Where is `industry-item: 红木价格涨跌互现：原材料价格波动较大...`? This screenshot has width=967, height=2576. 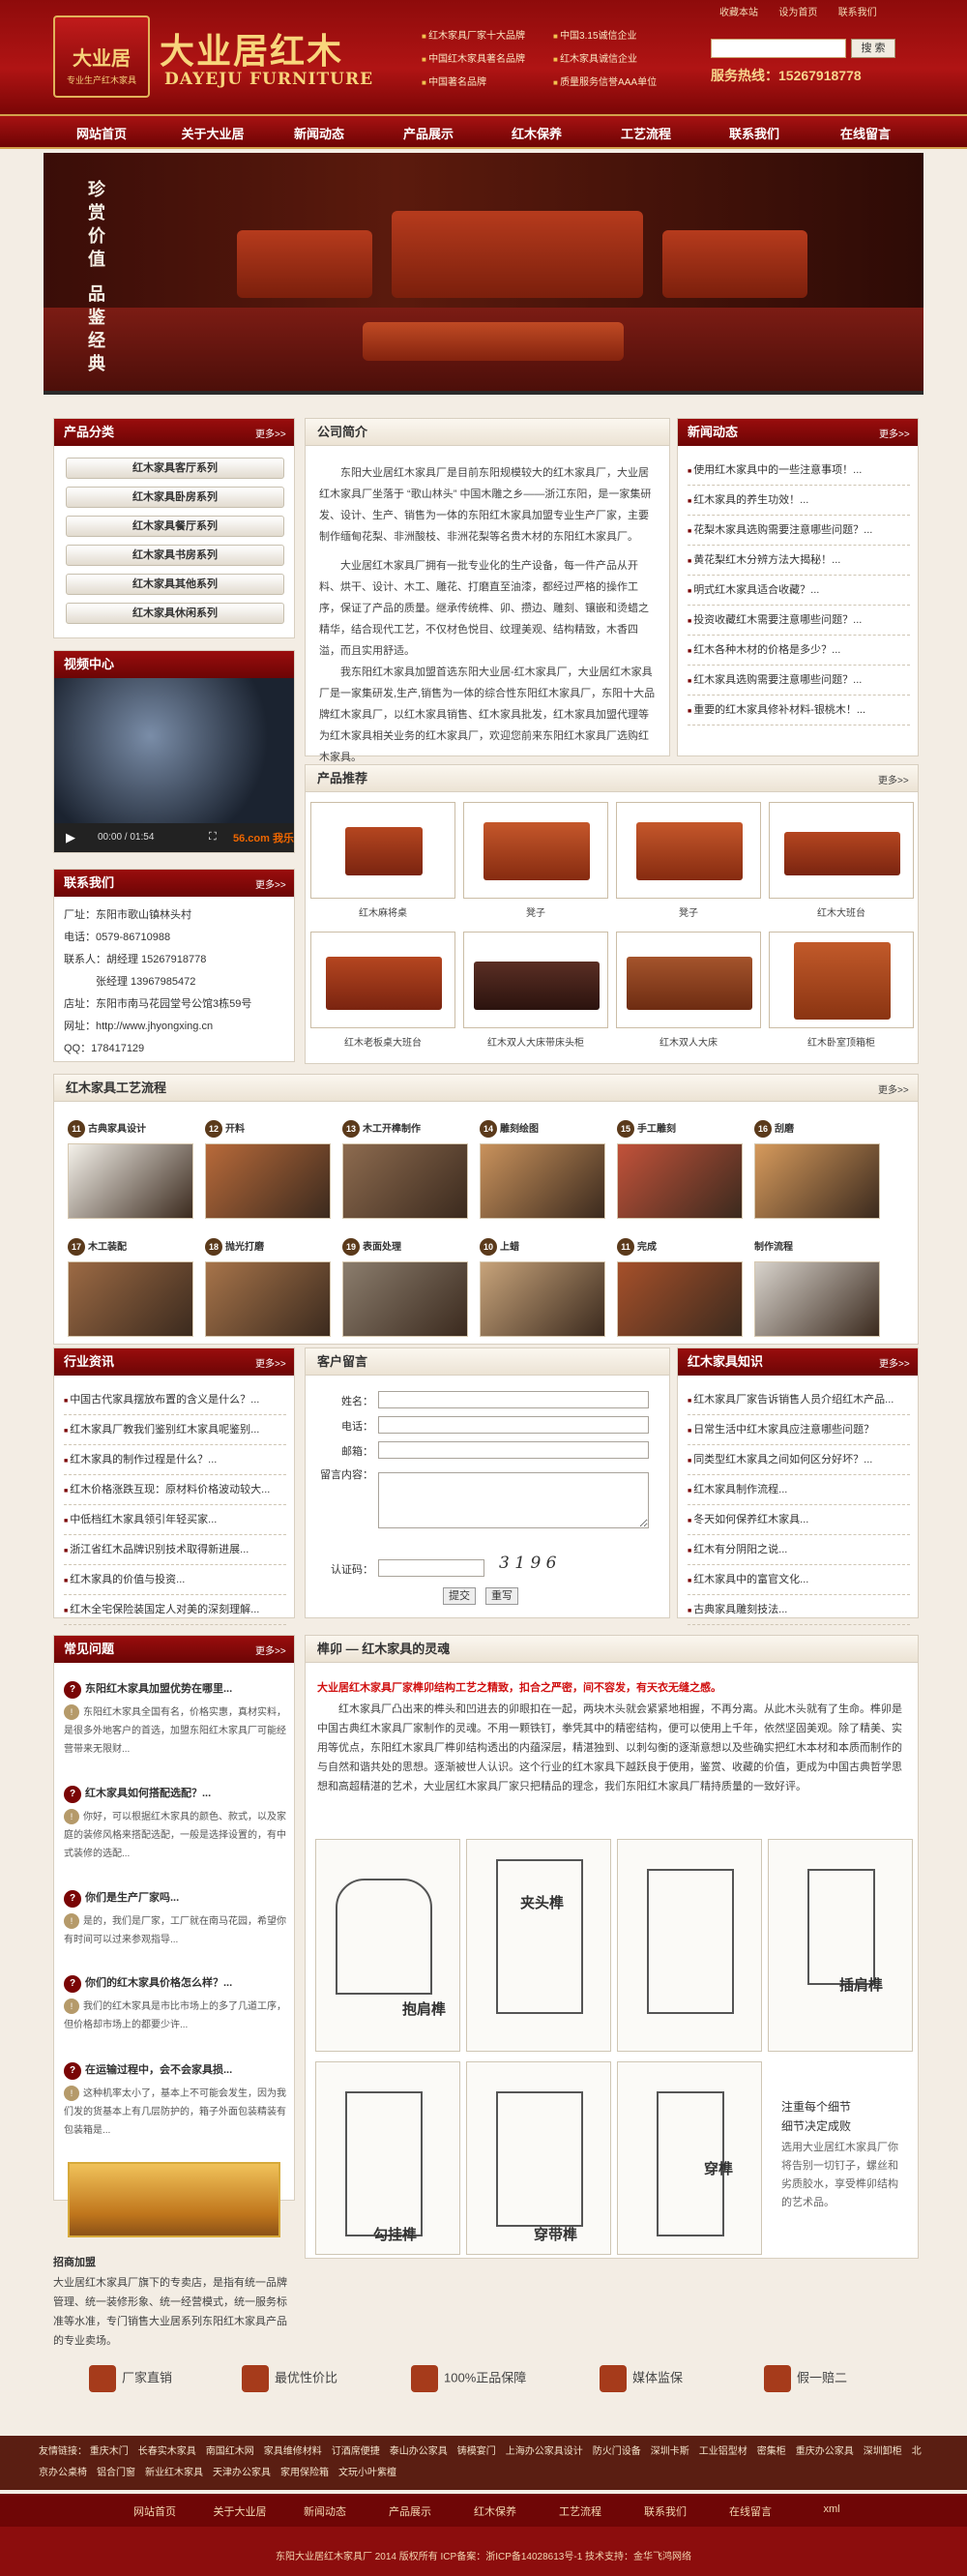
industry-item: 红木价格涨跌互现：原材料价格波动较大... is located at coordinates (175, 1490).